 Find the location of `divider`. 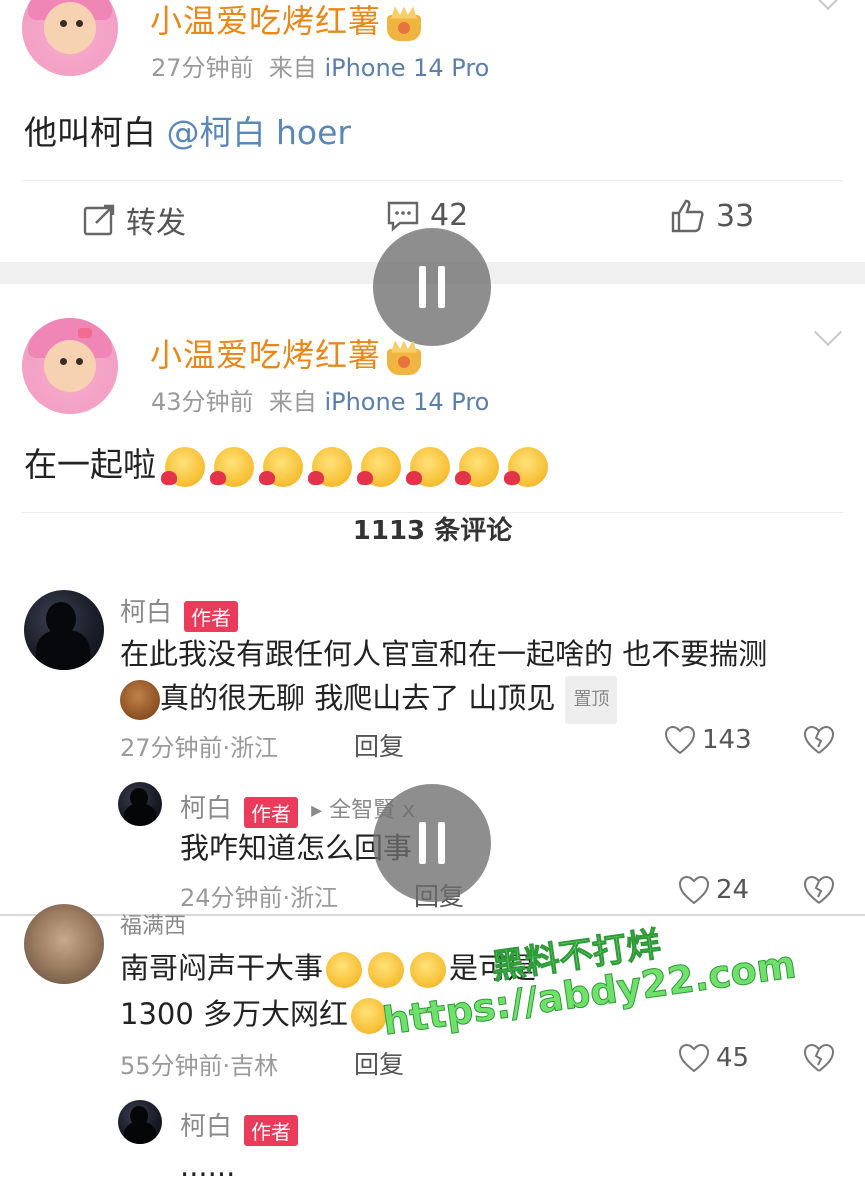

divider is located at coordinates (432, 180).